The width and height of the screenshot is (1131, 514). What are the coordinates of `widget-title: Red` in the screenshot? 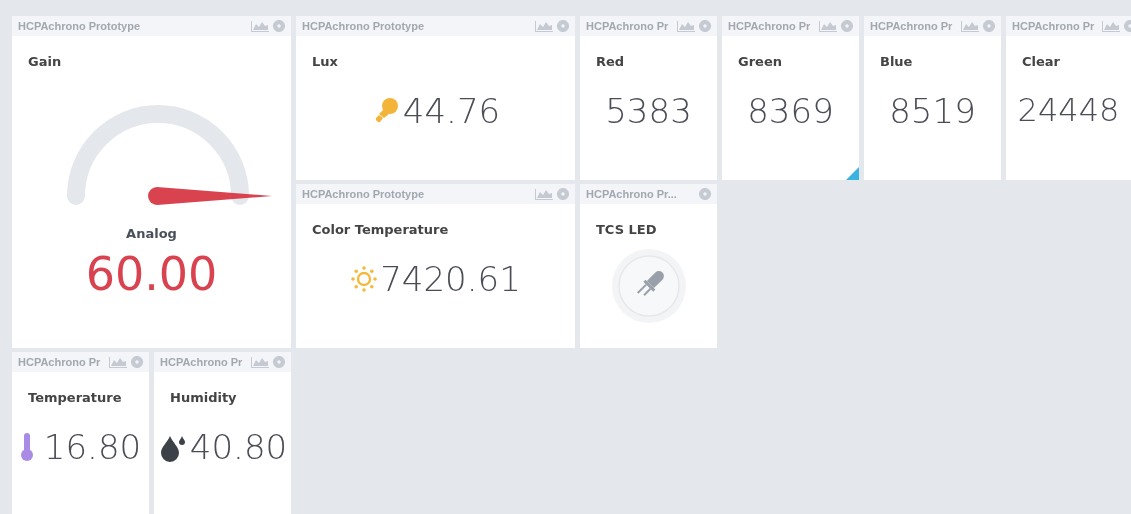 It's located at (610, 62).